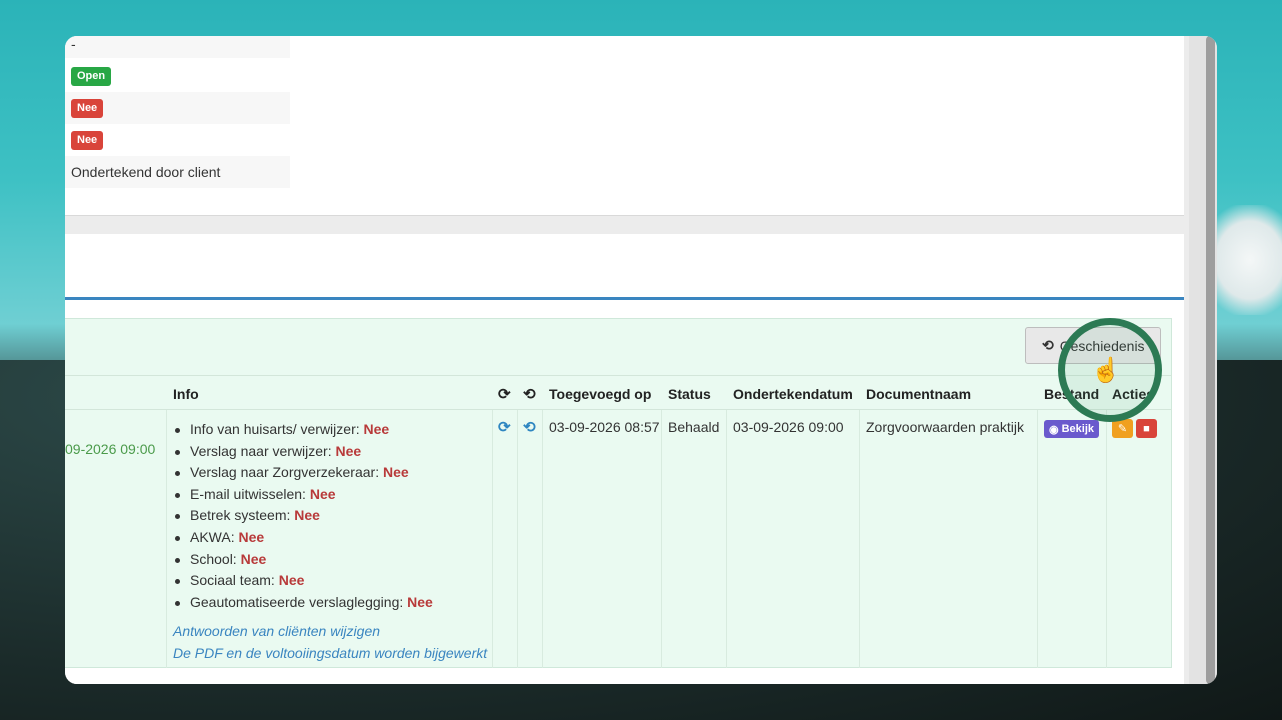 The height and width of the screenshot is (720, 1282). I want to click on list-item: Betrek systeem: Nee, so click(303, 516).